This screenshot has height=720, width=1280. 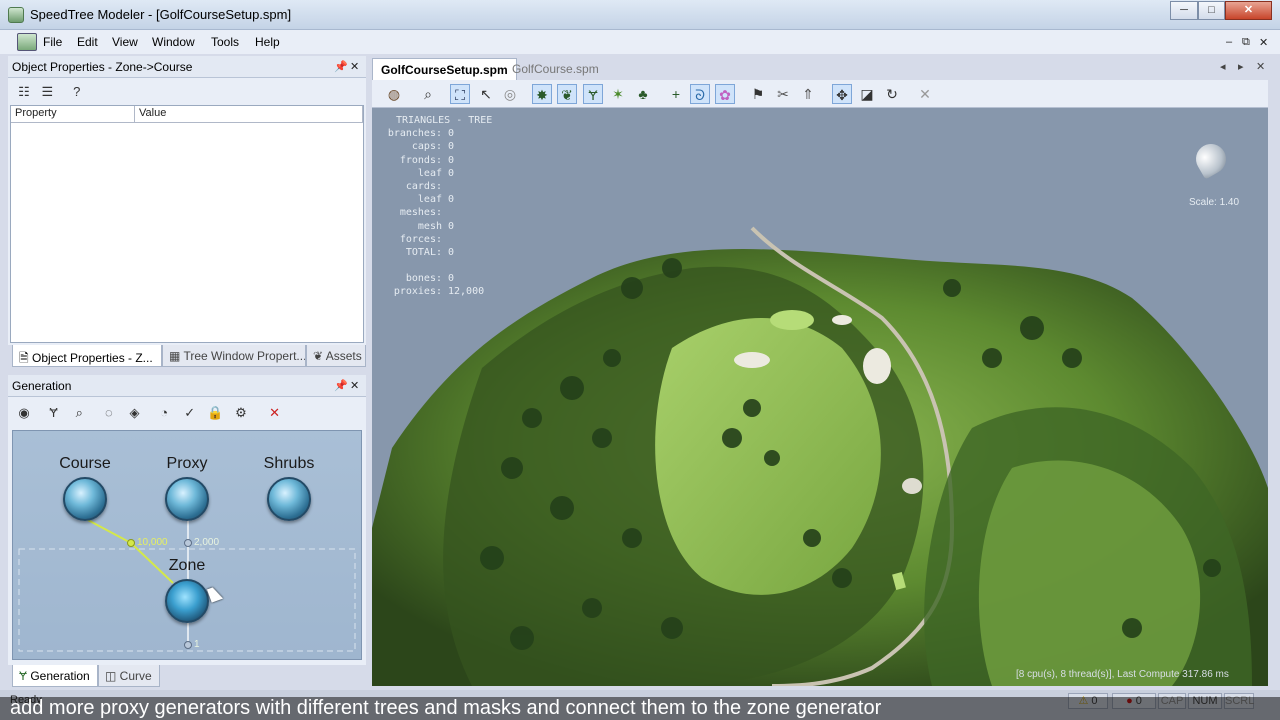 What do you see at coordinates (190, 413) in the screenshot?
I see `check-icon: ✓` at bounding box center [190, 413].